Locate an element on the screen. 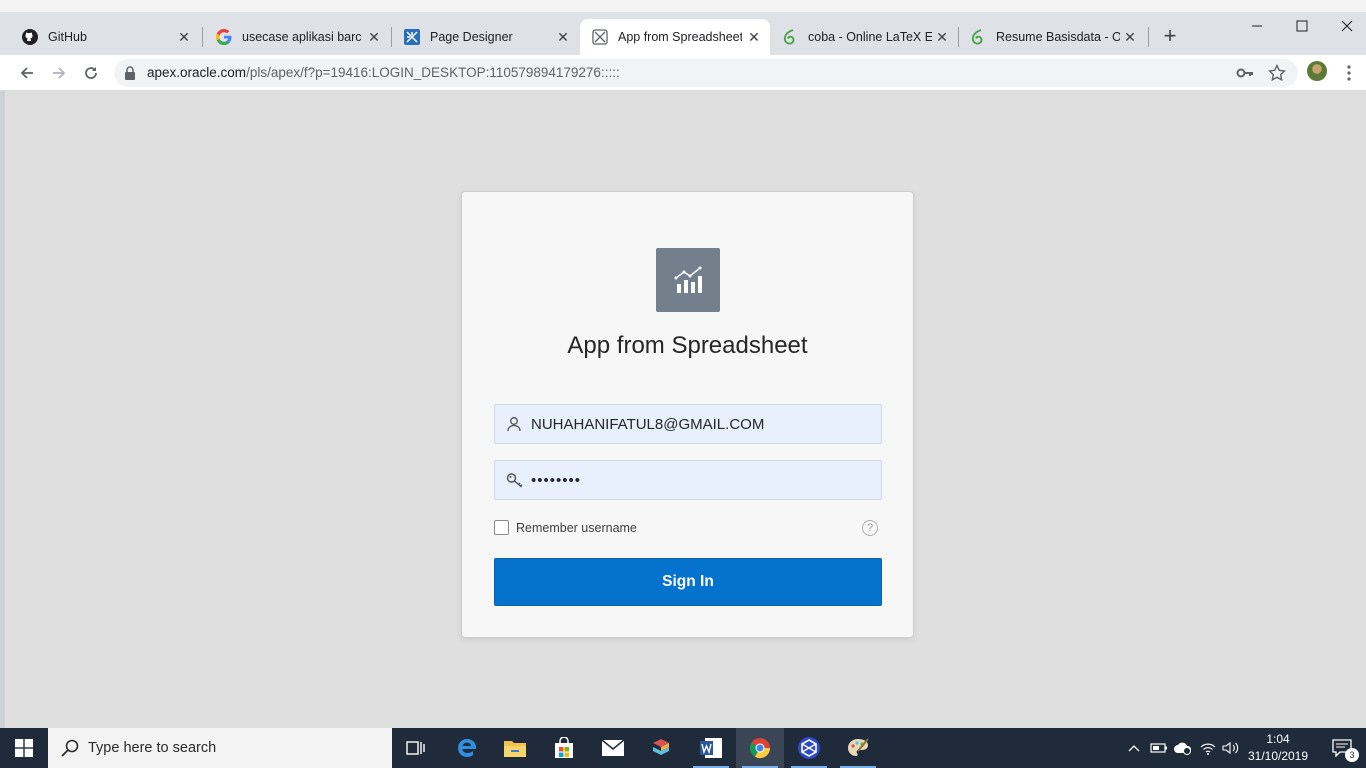 Image resolution: width=1366 pixels, height=768 pixels. start-button is located at coordinates (24, 748).